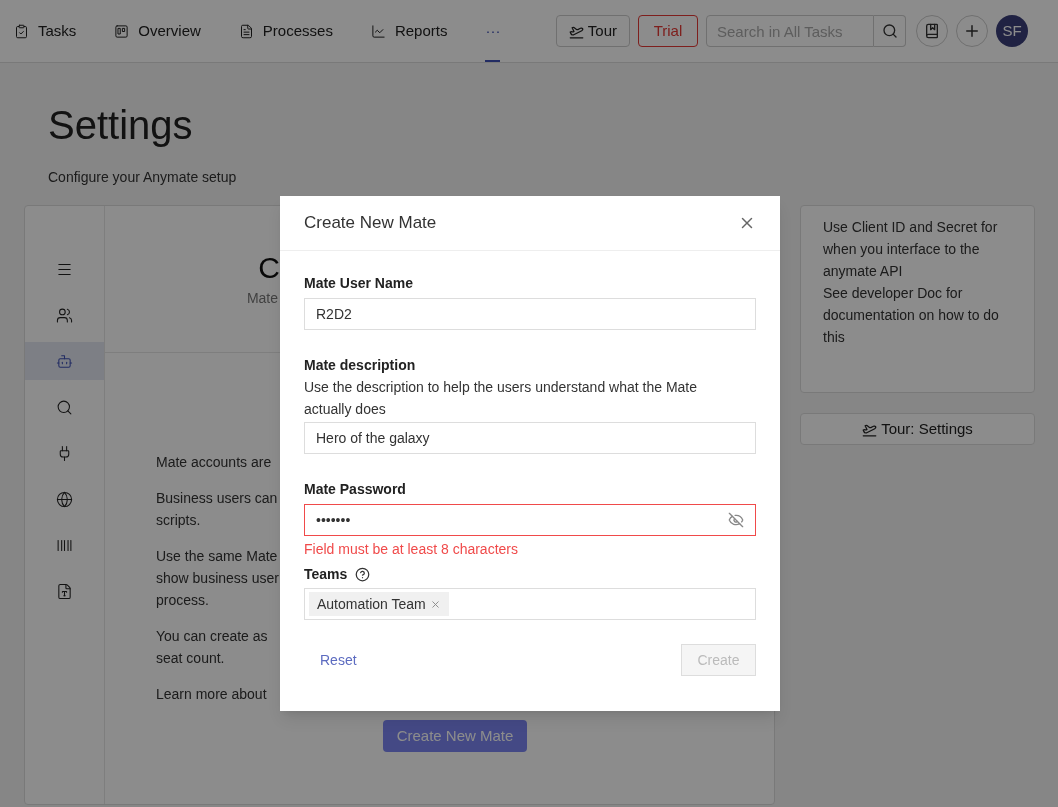 The image size is (1058, 807). Describe the element at coordinates (668, 31) in the screenshot. I see `trial-button: Trial` at that location.